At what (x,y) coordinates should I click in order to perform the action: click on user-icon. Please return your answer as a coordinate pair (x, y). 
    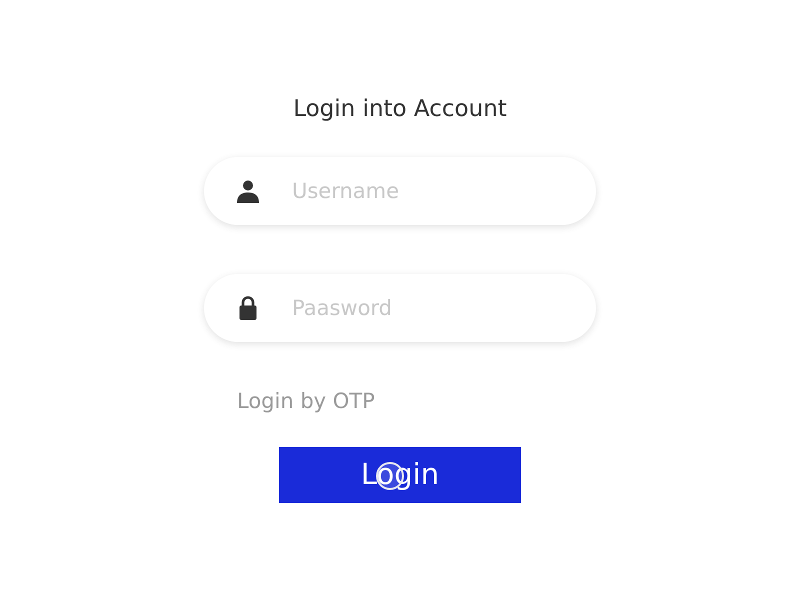
    Looking at the image, I should click on (248, 190).